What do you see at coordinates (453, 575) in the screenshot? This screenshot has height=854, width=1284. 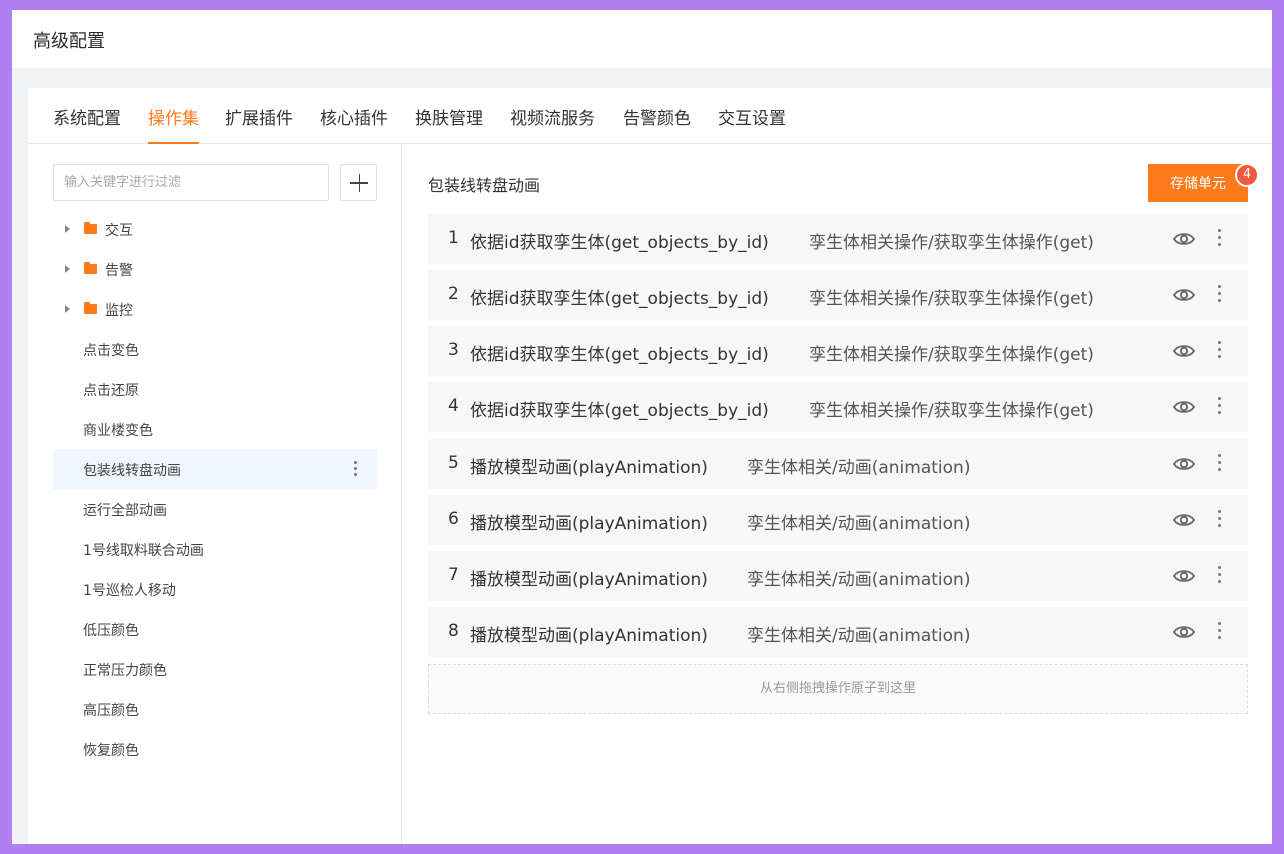 I see `operation-number: 7` at bounding box center [453, 575].